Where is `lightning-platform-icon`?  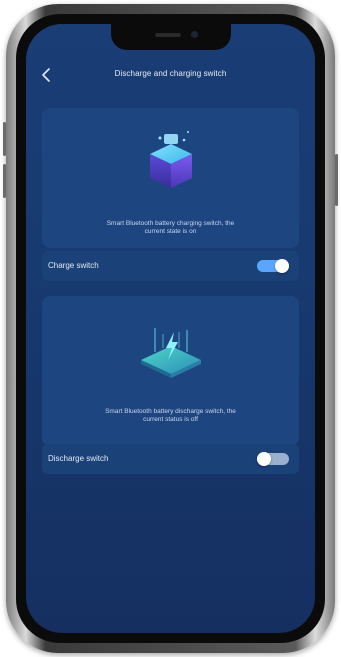
lightning-platform-icon is located at coordinates (171, 350).